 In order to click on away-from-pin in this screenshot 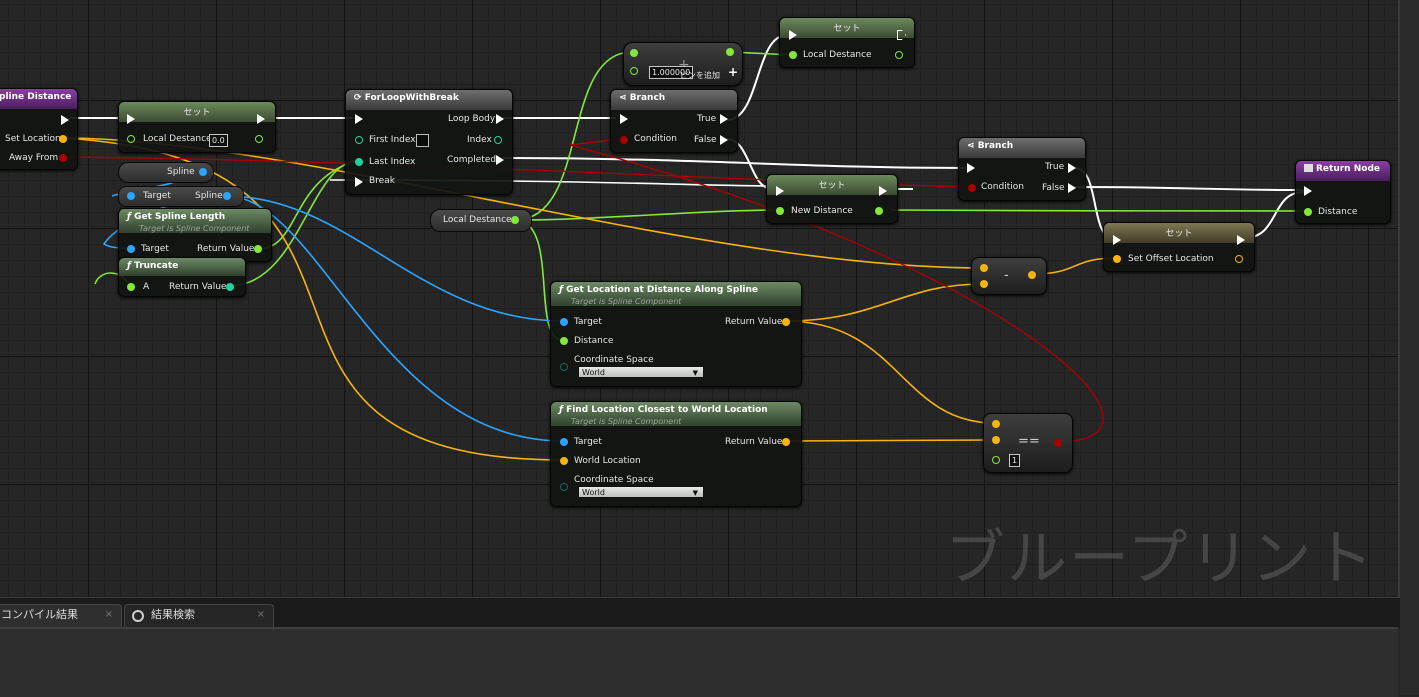, I will do `click(63, 158)`.